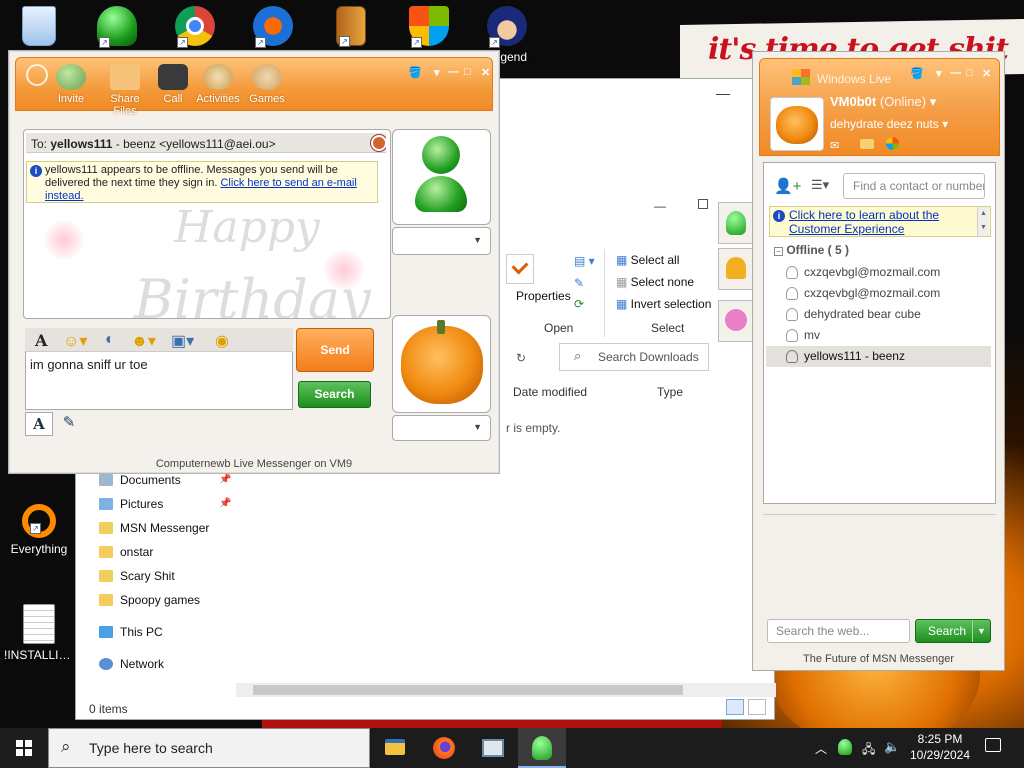 This screenshot has height=768, width=1024. What do you see at coordinates (441, 428) in the screenshot?
I see `user-picture-dropdown: ▼` at bounding box center [441, 428].